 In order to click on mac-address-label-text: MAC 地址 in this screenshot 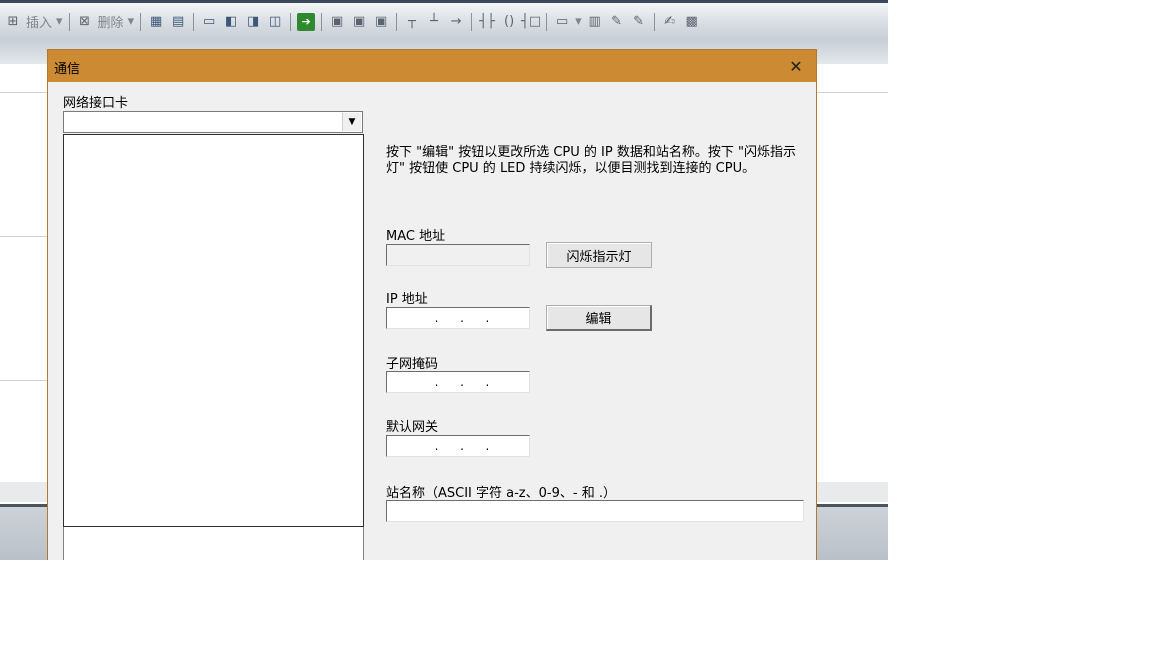, I will do `click(416, 236)`.